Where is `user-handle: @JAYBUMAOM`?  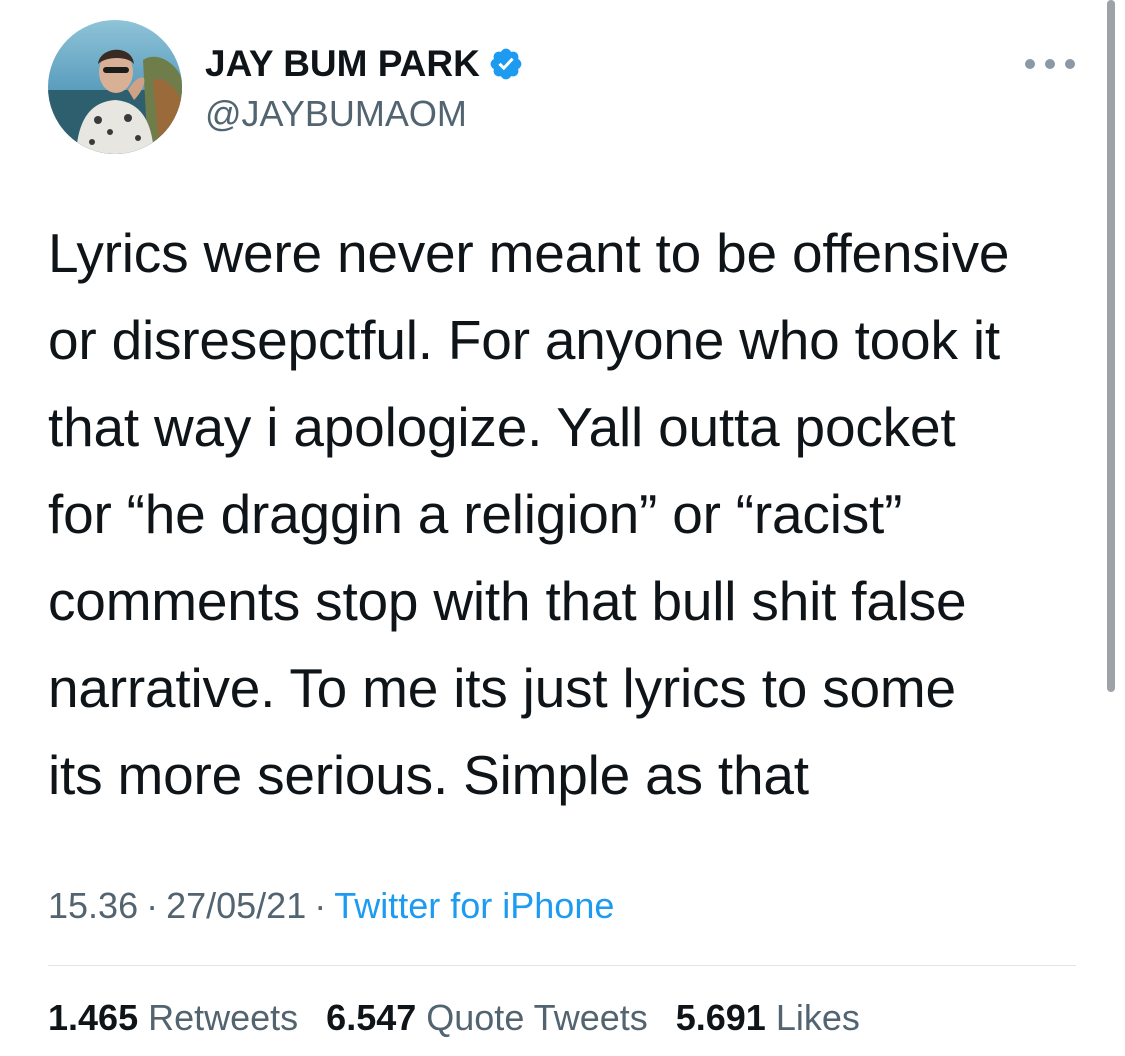
user-handle: @JAYBUMAOM is located at coordinates (364, 114).